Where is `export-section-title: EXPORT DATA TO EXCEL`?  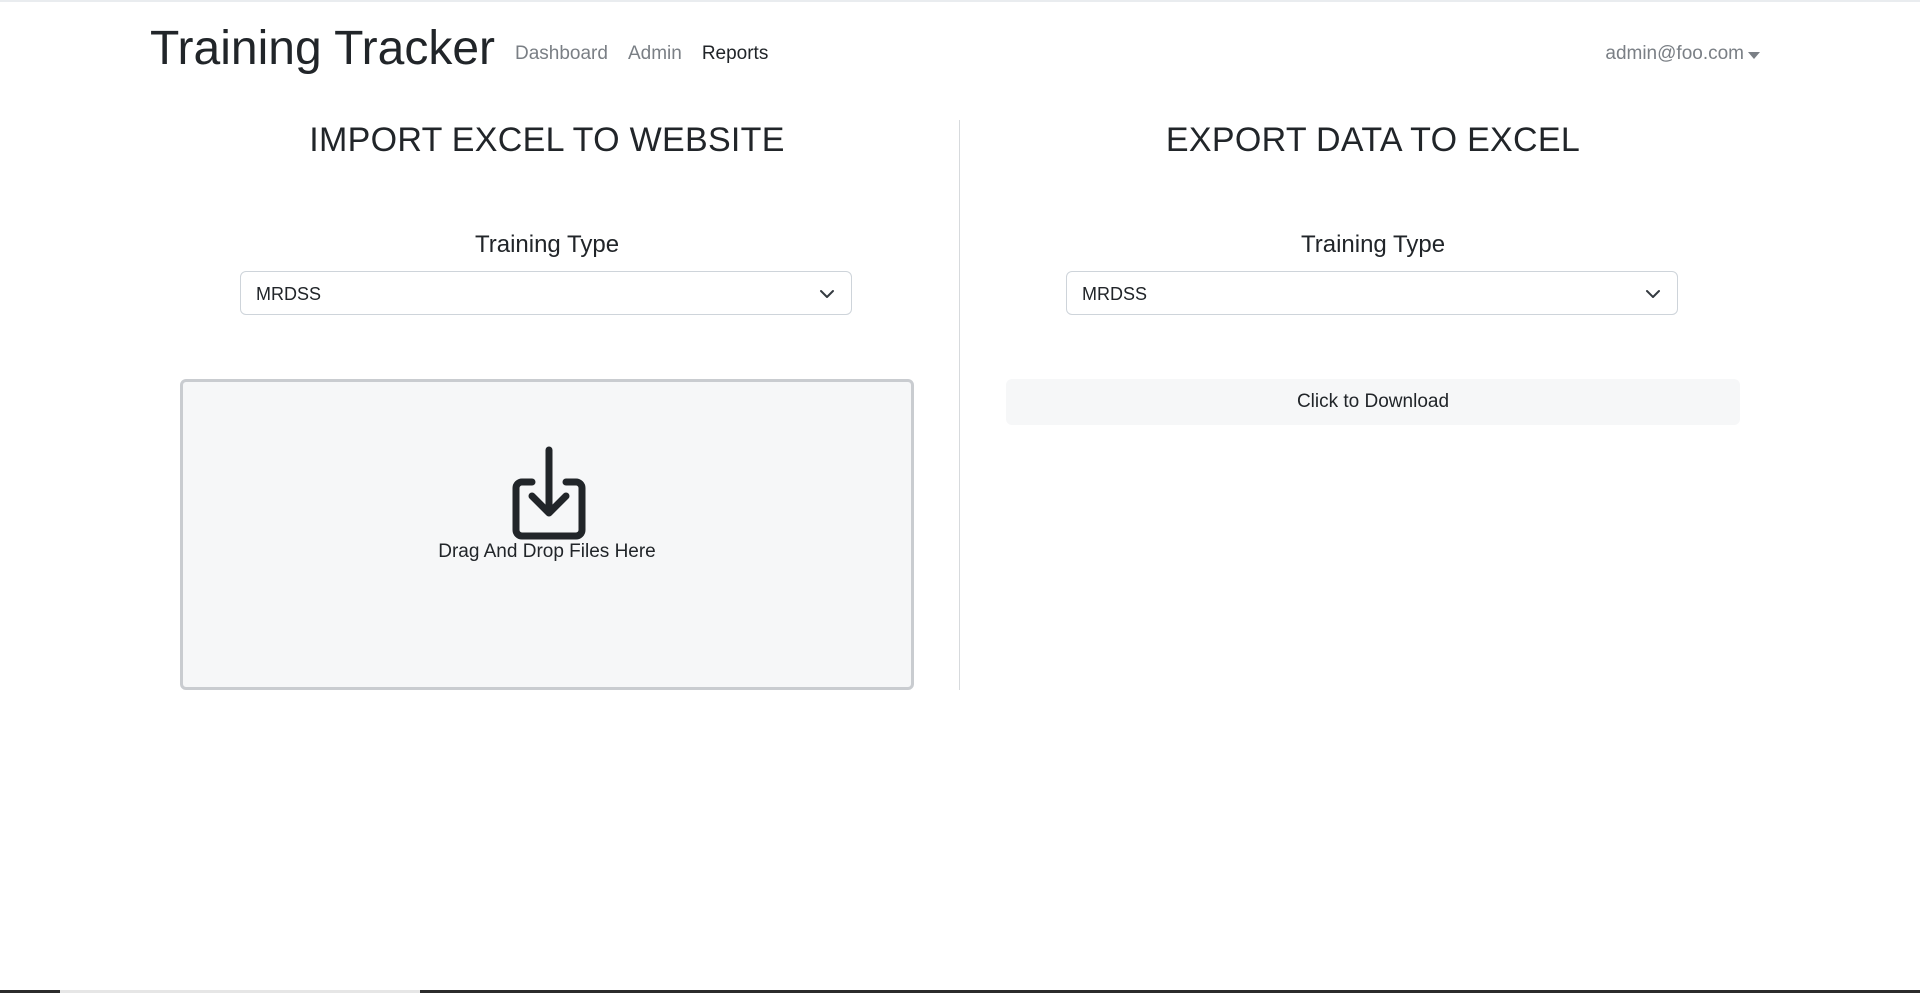 export-section-title: EXPORT DATA TO EXCEL is located at coordinates (1373, 140).